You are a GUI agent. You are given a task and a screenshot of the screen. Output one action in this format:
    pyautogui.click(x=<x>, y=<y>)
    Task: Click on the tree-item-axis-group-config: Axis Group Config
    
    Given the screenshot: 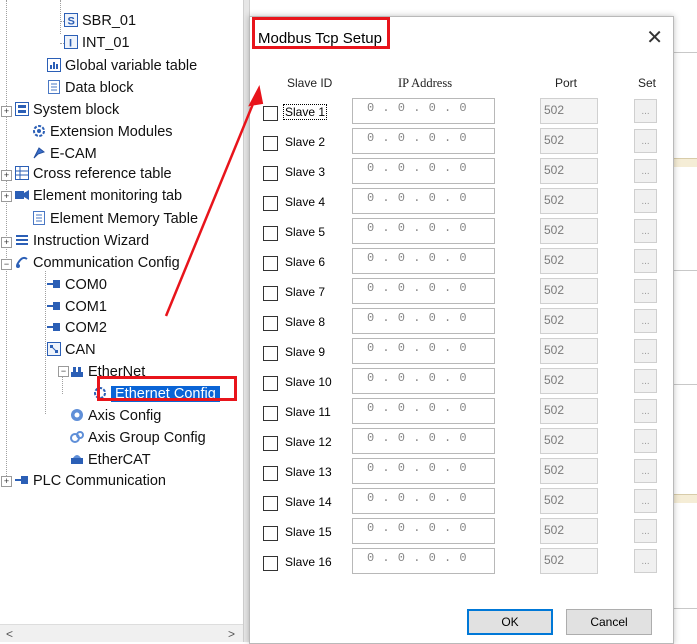 What is the action you would take?
    pyautogui.click(x=138, y=438)
    